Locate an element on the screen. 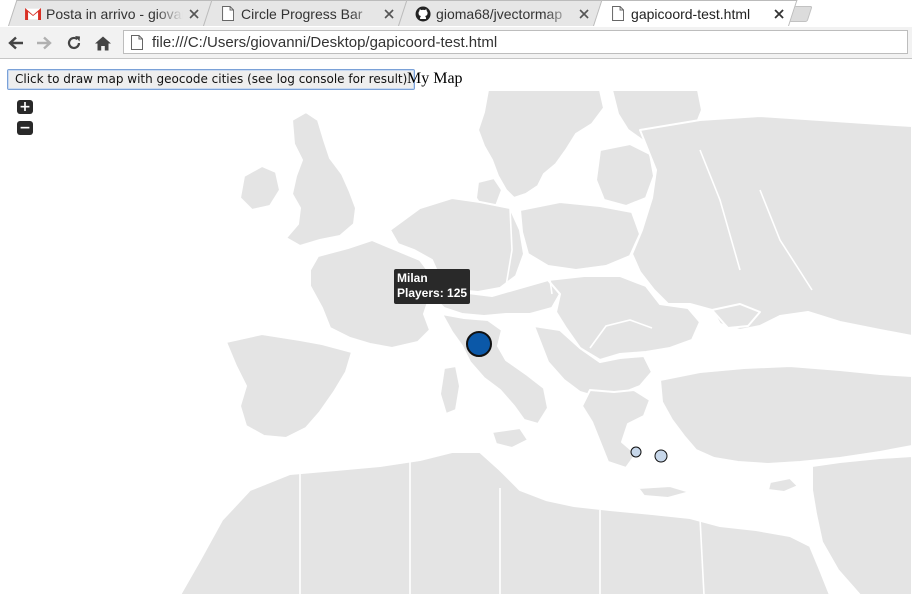 This screenshot has height=595, width=912. region-greece is located at coordinates (616, 429).